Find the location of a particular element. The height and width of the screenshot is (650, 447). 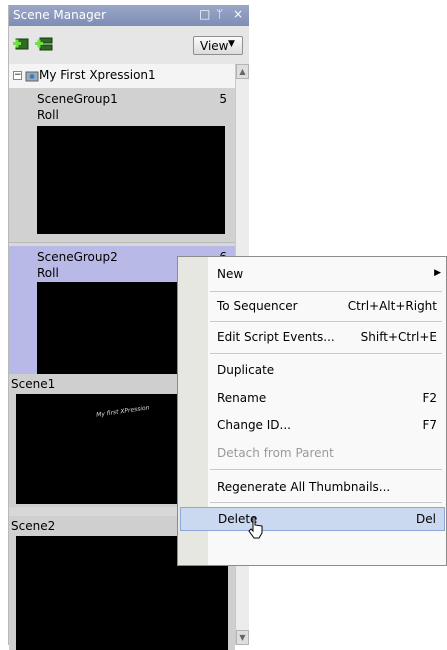

menu-item-new: New ▶ is located at coordinates (312, 274).